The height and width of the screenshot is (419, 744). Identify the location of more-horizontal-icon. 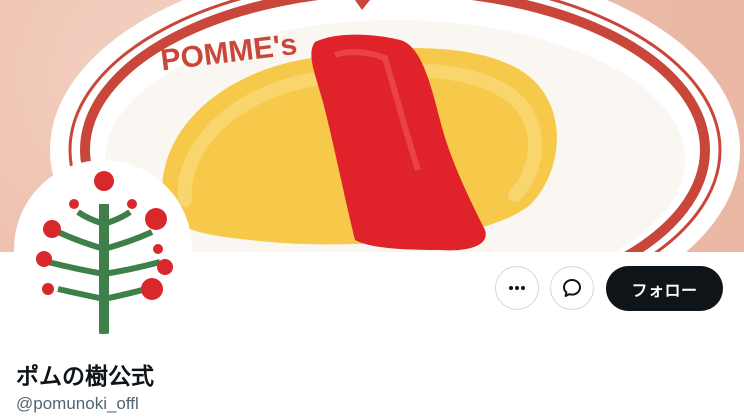
(517, 288).